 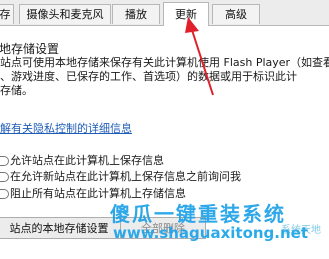 What do you see at coordinates (199, 56) in the screenshot?
I see `red-arrow-annotation-icon` at bounding box center [199, 56].